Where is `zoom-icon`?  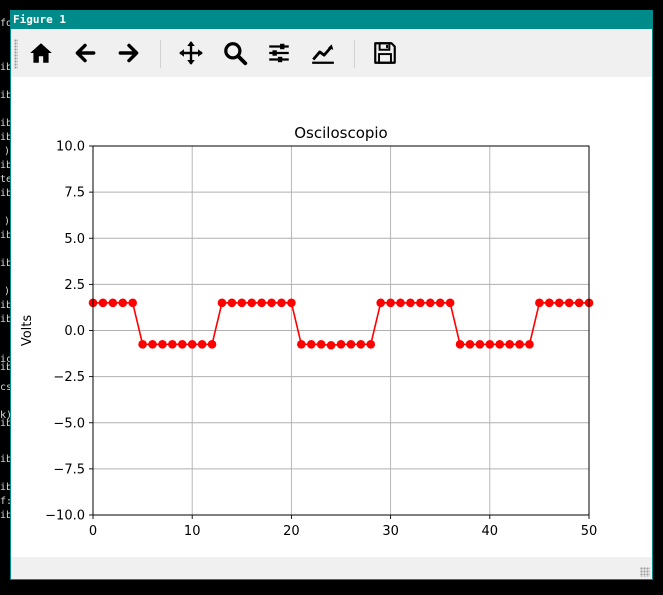 zoom-icon is located at coordinates (236, 54).